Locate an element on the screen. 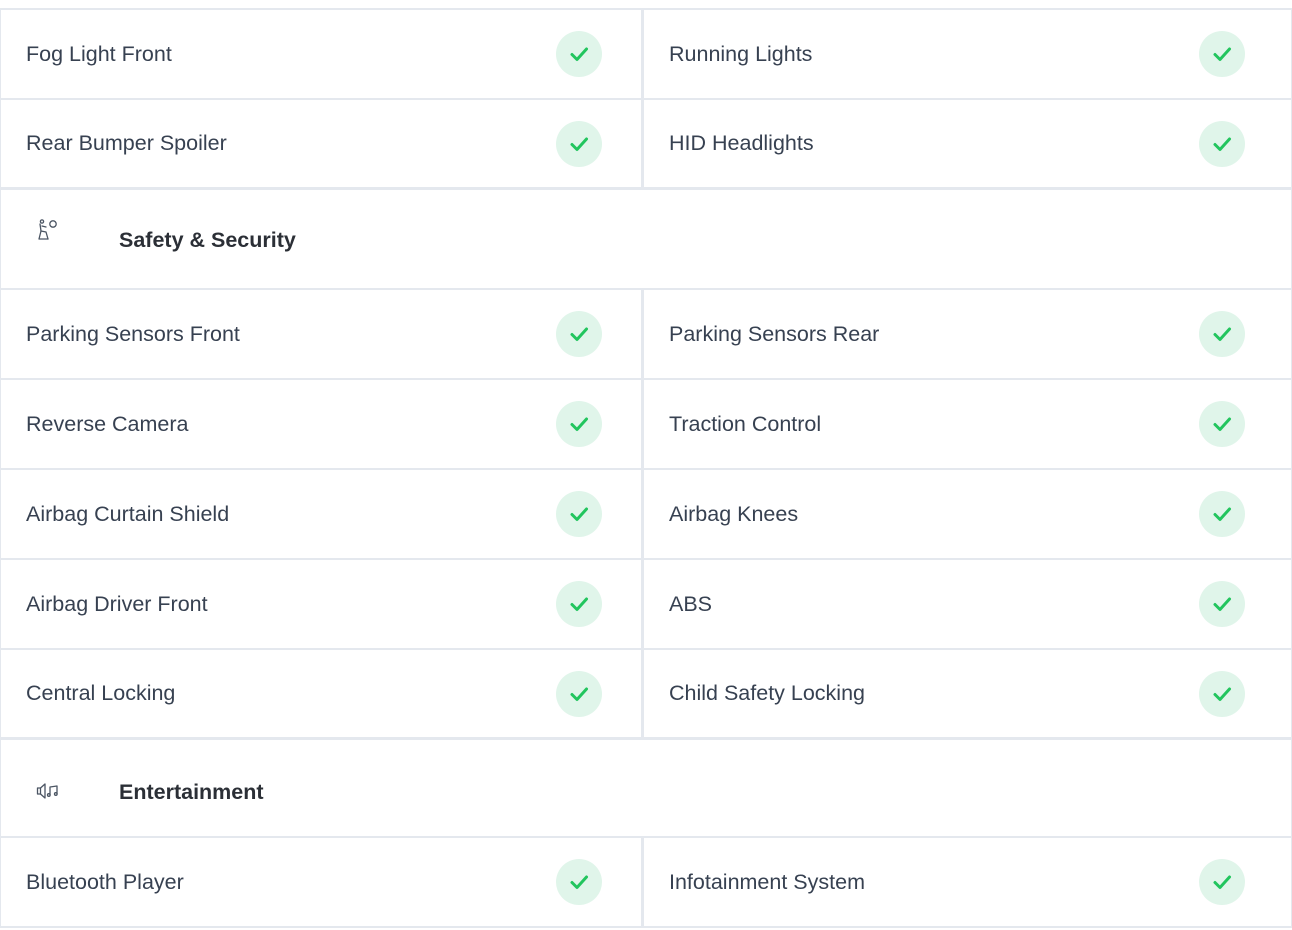 This screenshot has width=1292, height=930. table-row: Airbag Driver Front ABS is located at coordinates (646, 605).